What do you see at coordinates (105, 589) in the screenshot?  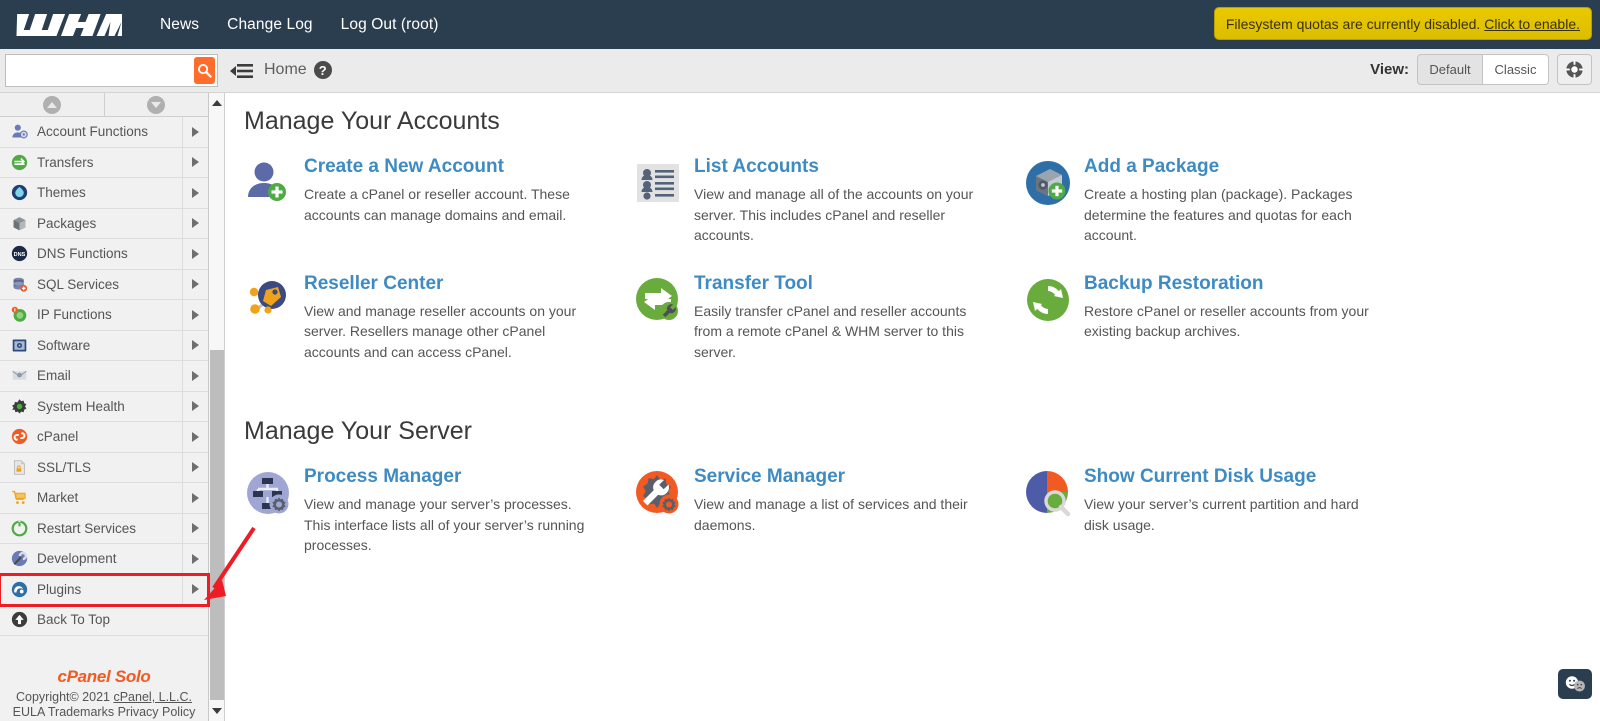 I see `sidebar-item-plugins: Plugins` at bounding box center [105, 589].